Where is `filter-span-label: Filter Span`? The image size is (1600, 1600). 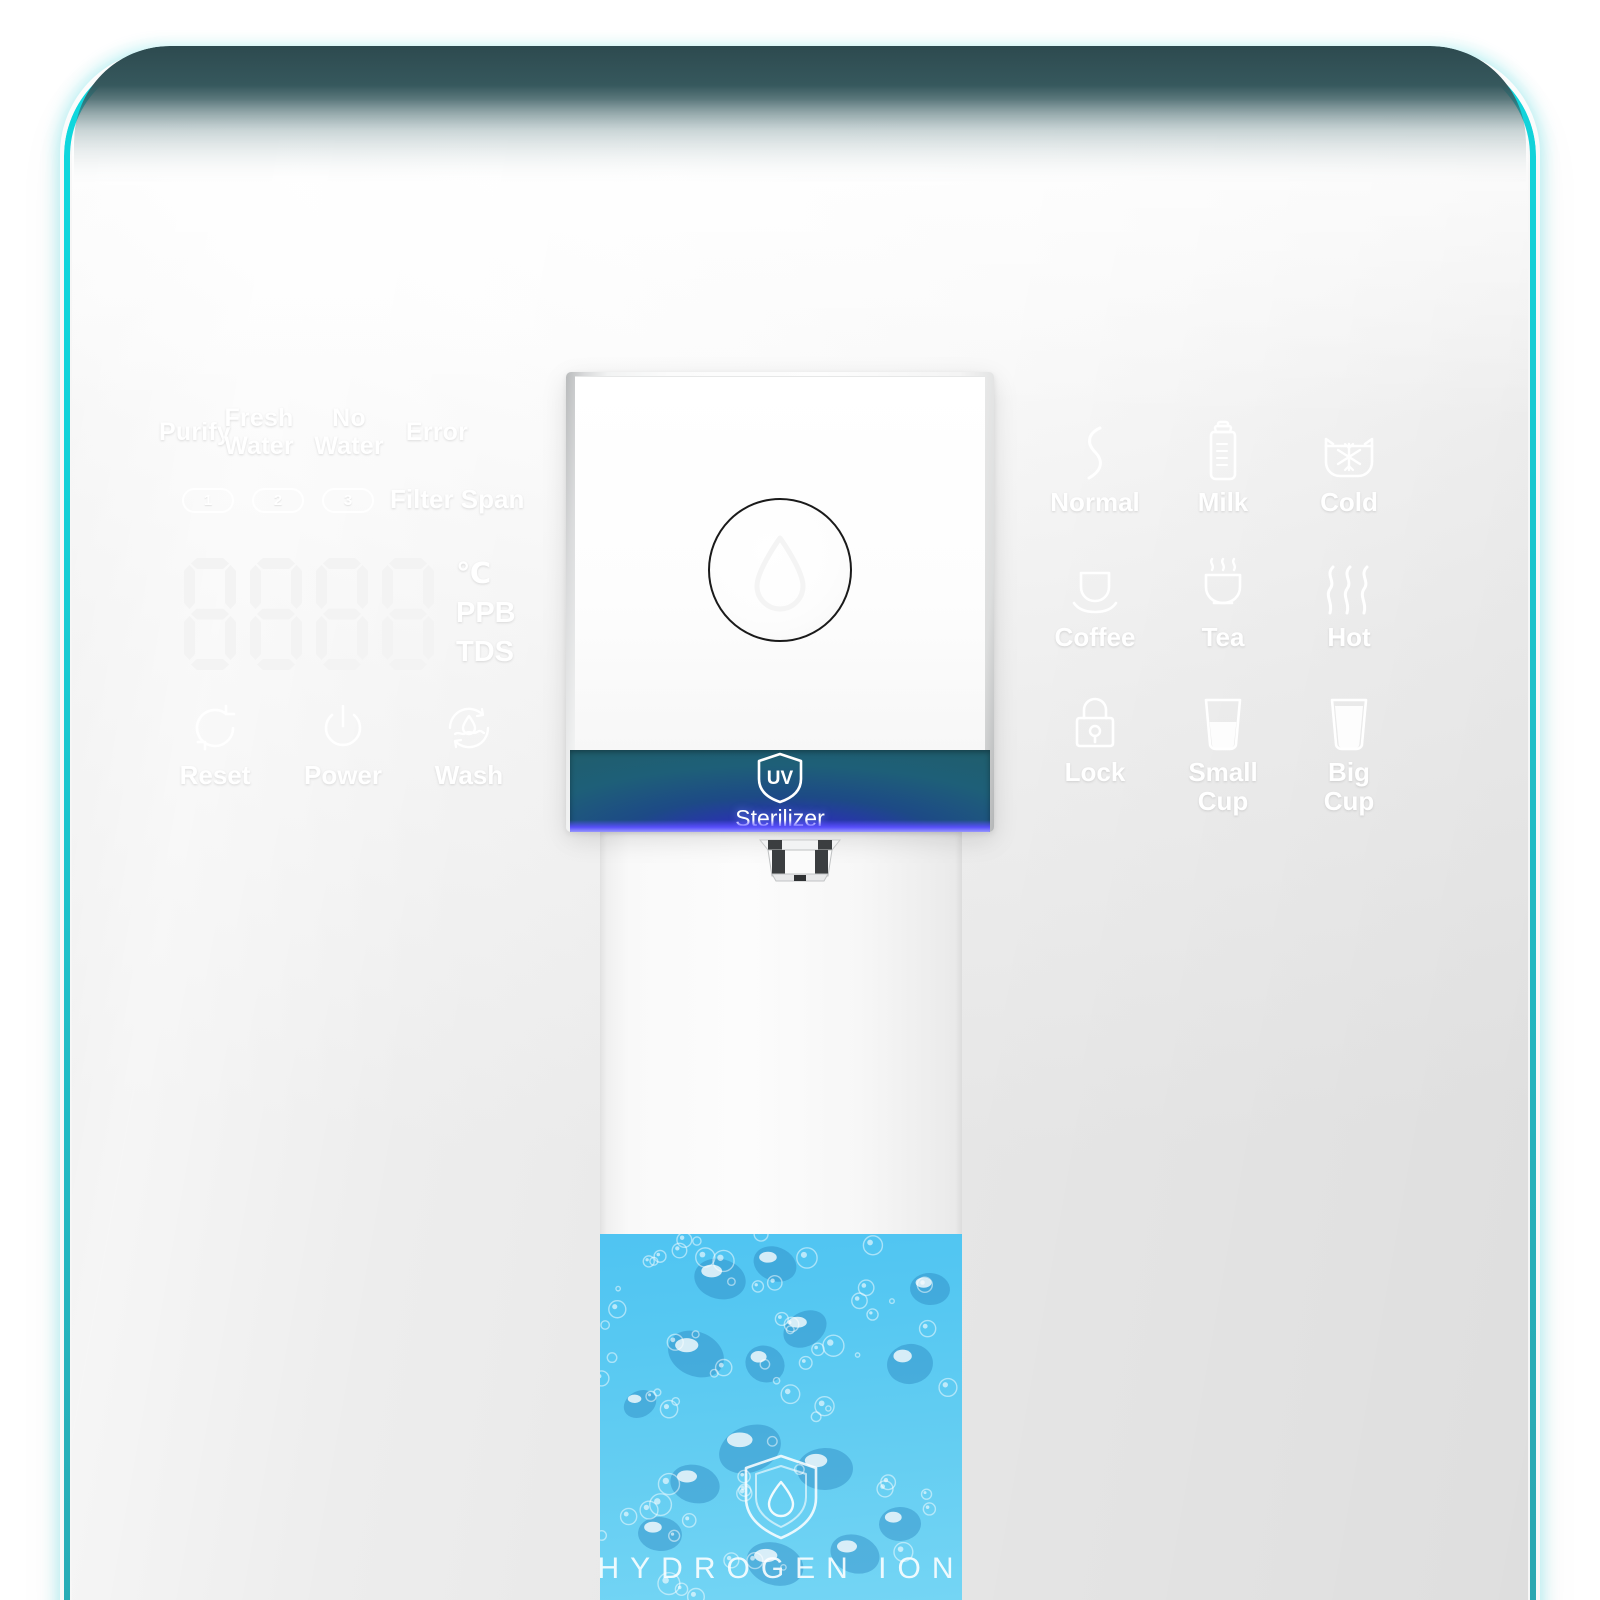 filter-span-label: Filter Span is located at coordinates (457, 499).